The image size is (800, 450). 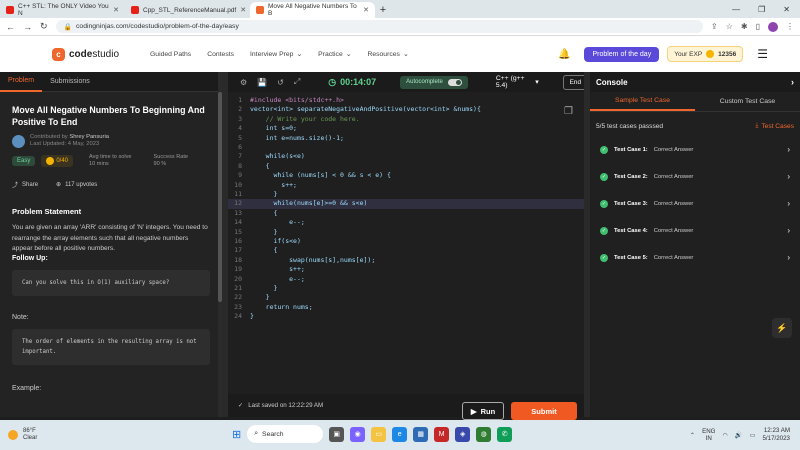 I want to click on edge-icon: e, so click(x=400, y=434).